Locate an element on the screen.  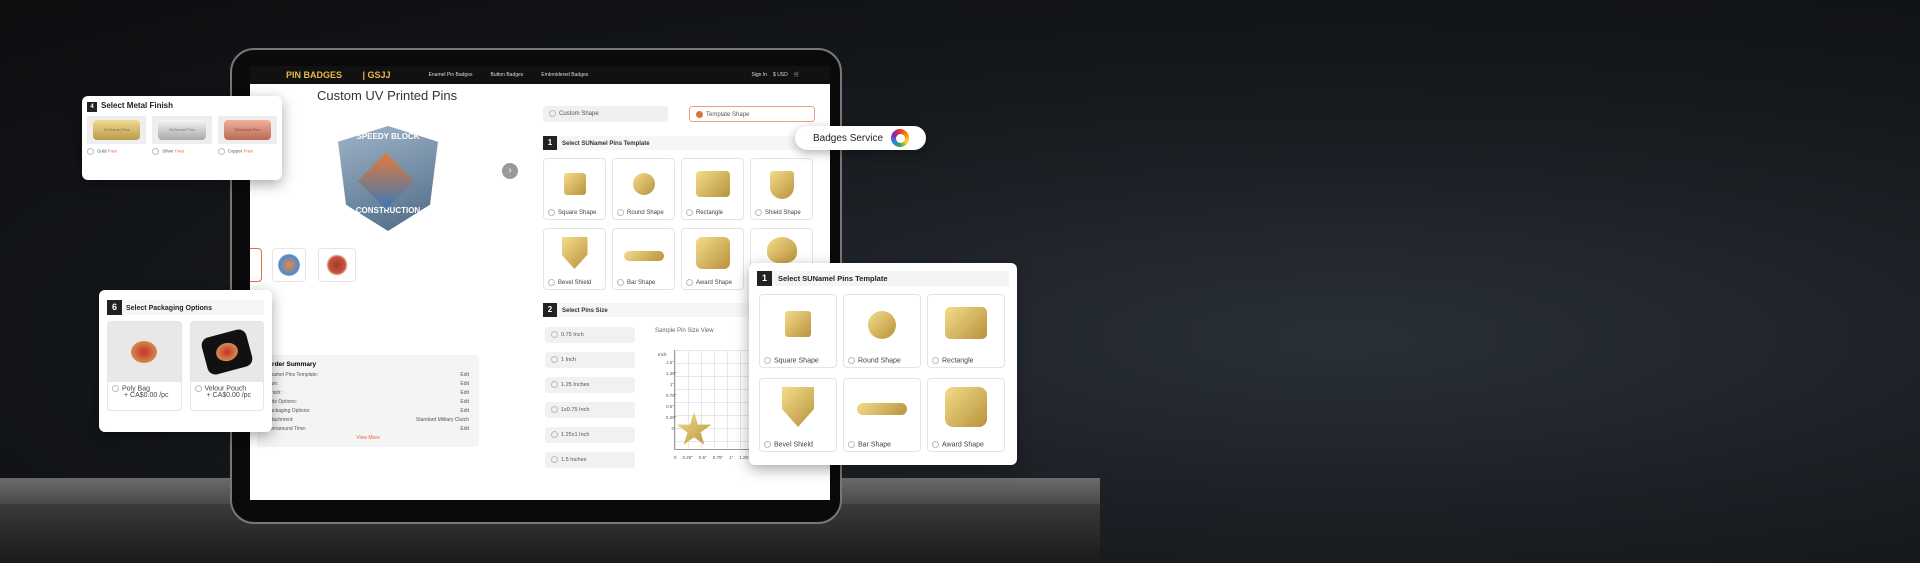
size-option: 1.5 Inches is located at coordinates (590, 460).